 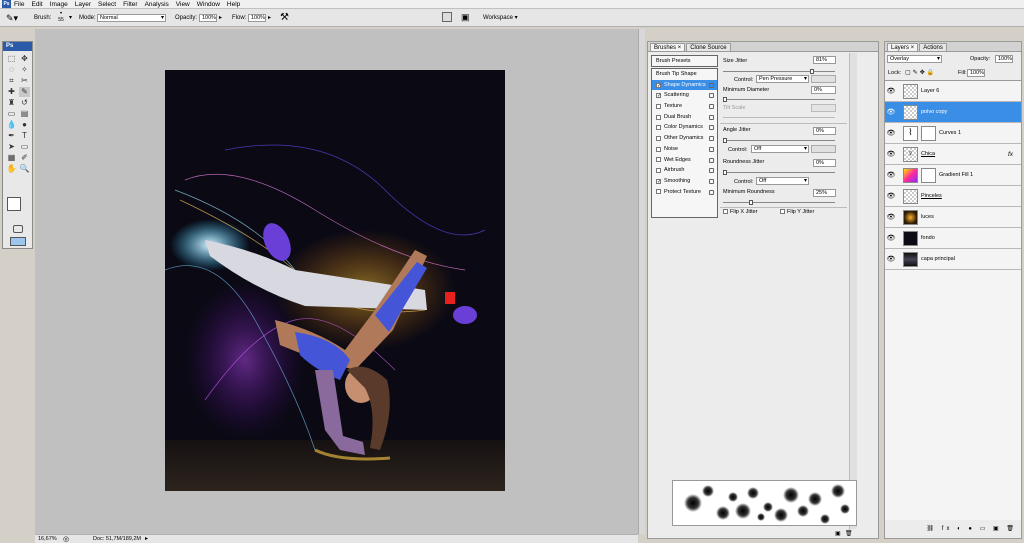 I want to click on brush-option-item: Airbrush, so click(x=684, y=170).